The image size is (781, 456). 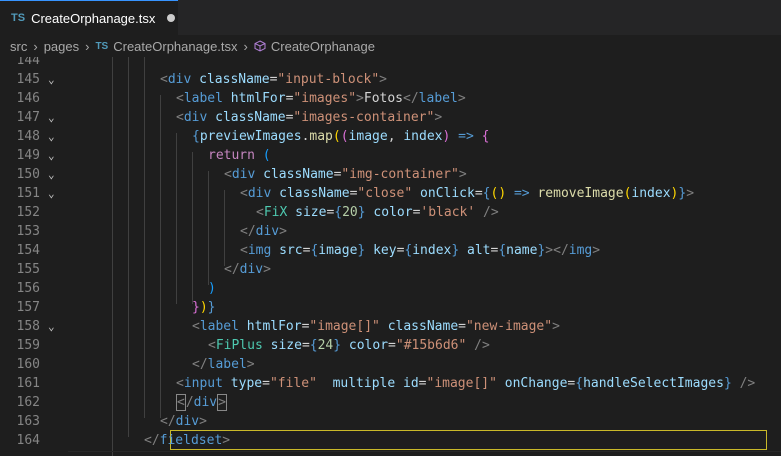 What do you see at coordinates (390, 402) in the screenshot?
I see `code-line: 162 </div>` at bounding box center [390, 402].